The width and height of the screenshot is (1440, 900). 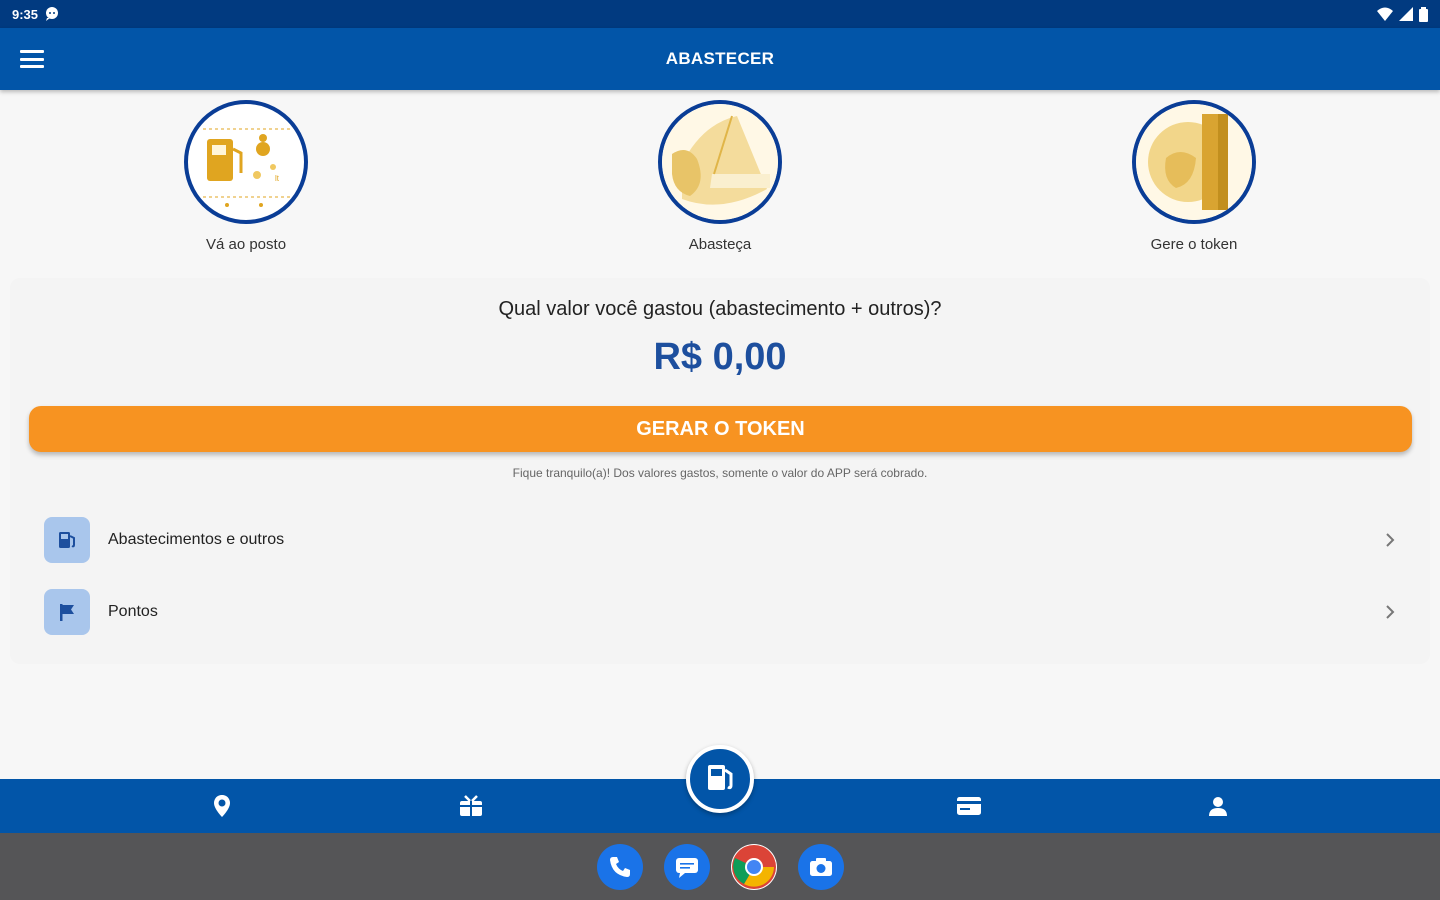 I want to click on step-generate-token: Gere o token, so click(x=1194, y=176).